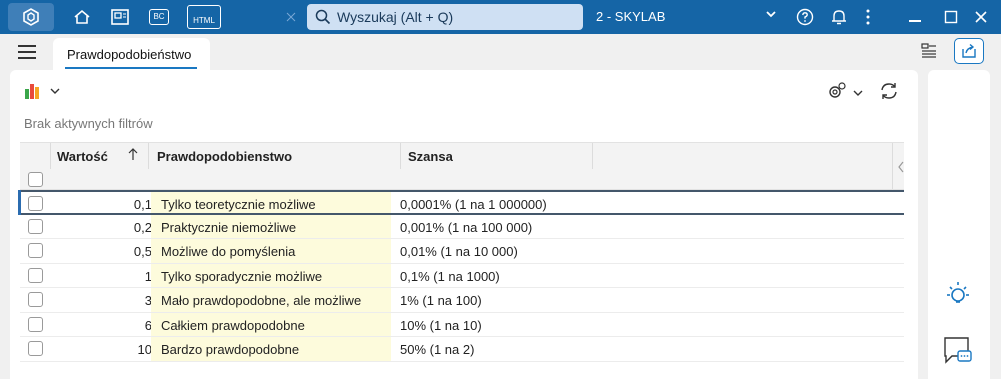 The width and height of the screenshot is (1001, 379). Describe the element at coordinates (969, 51) in the screenshot. I see `share-icon` at that location.